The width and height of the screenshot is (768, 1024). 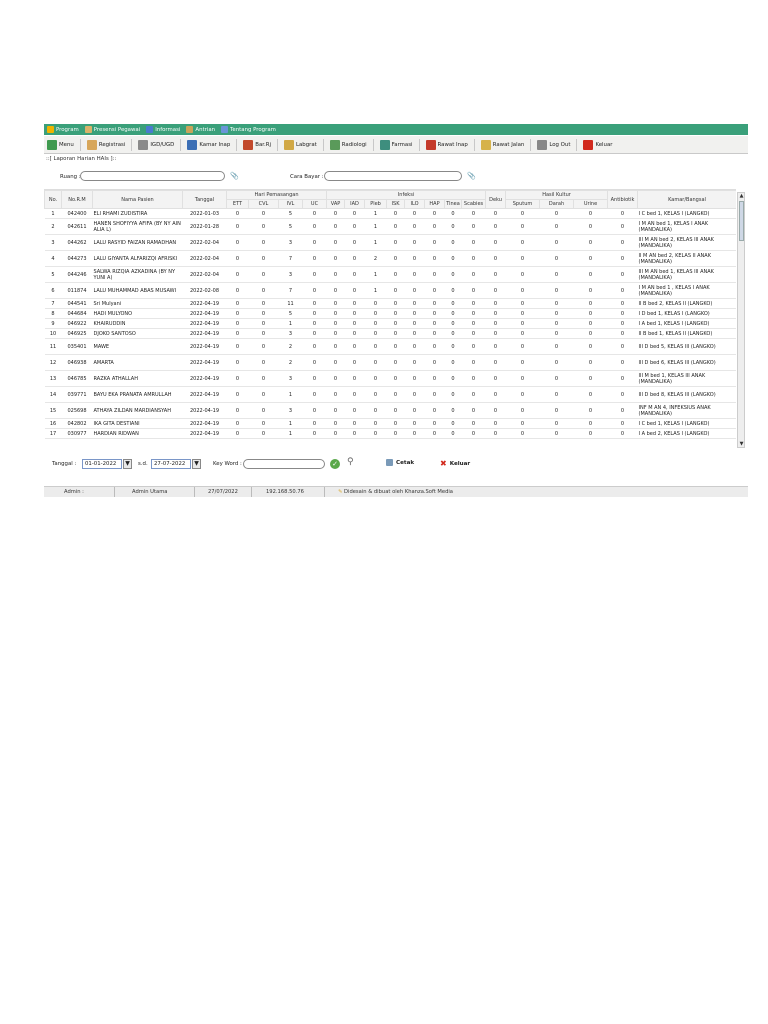 What do you see at coordinates (204, 199) in the screenshot?
I see `th-tanggal: Tanggal` at bounding box center [204, 199].